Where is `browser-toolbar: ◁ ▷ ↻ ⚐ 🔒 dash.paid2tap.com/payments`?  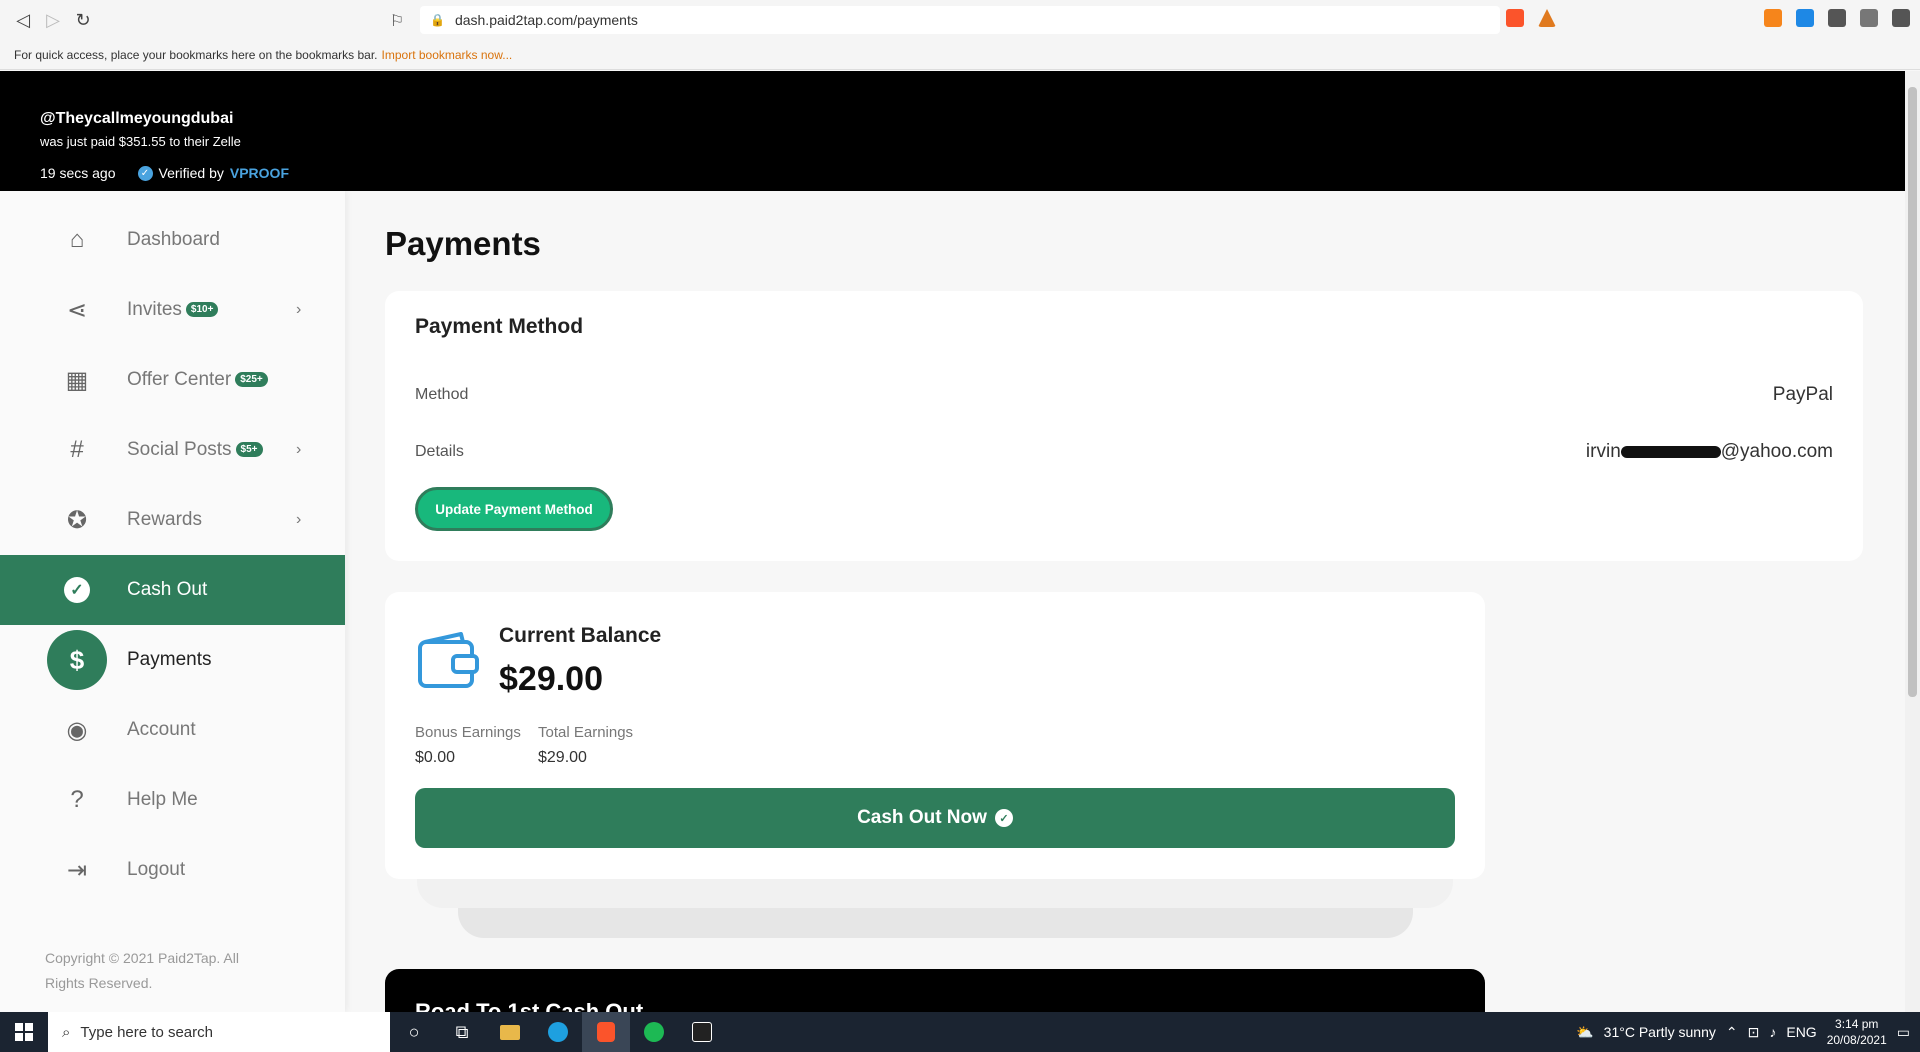 browser-toolbar: ◁ ▷ ↻ ⚐ 🔒 dash.paid2tap.com/payments is located at coordinates (960, 20).